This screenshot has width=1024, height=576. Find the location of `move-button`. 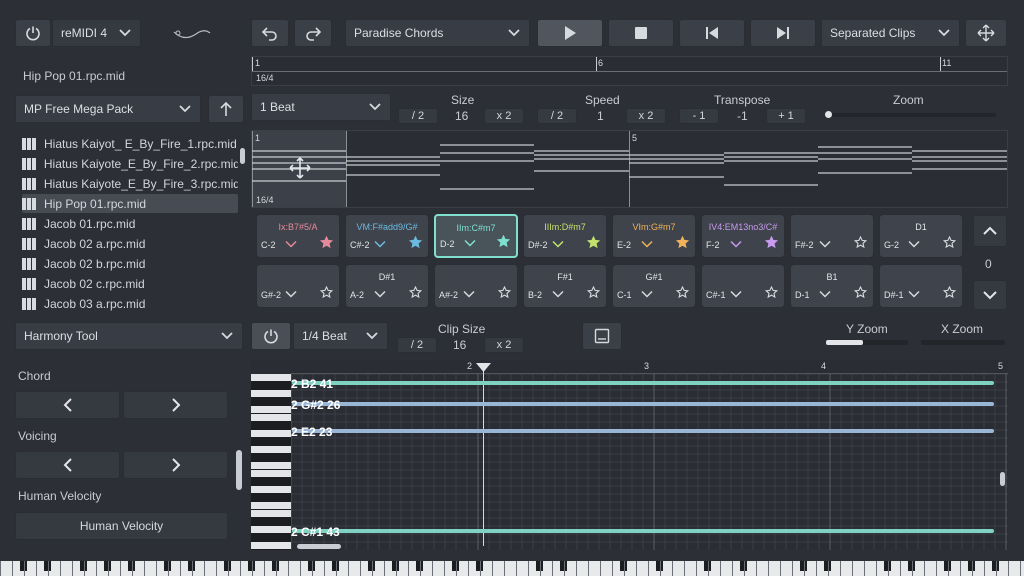

move-button is located at coordinates (986, 33).